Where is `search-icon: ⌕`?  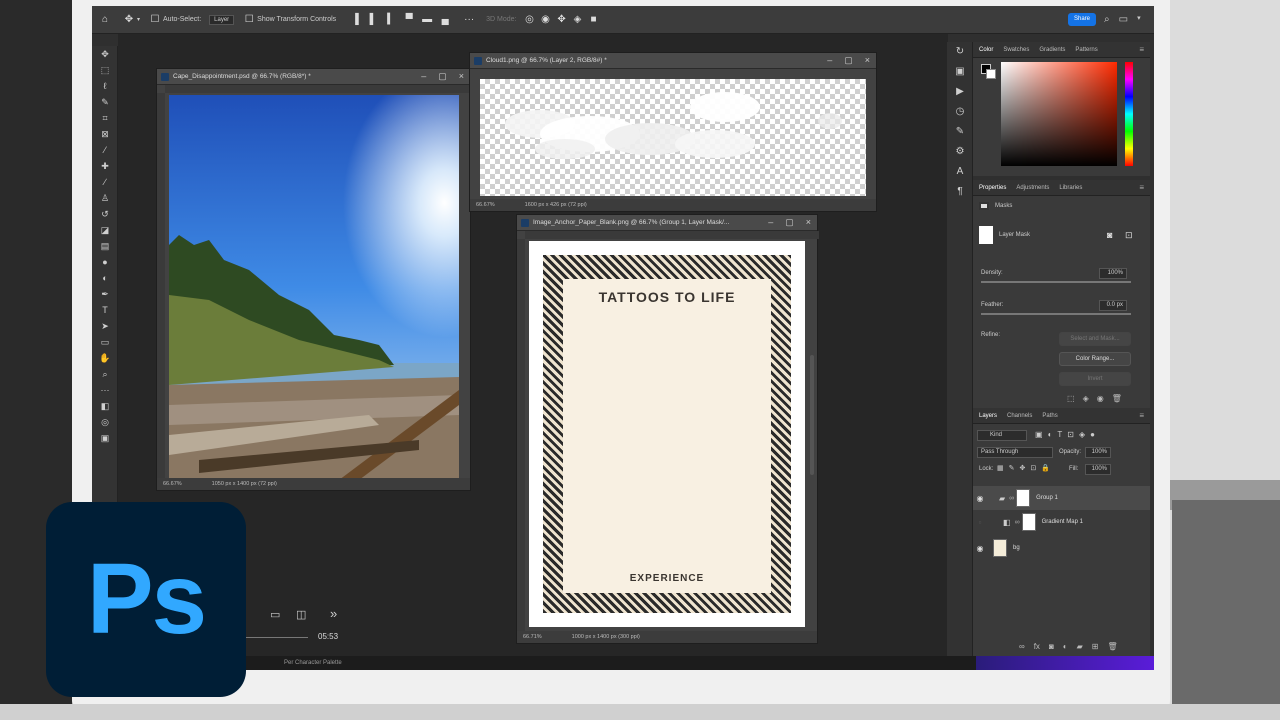
search-icon: ⌕ is located at coordinates (1107, 19).